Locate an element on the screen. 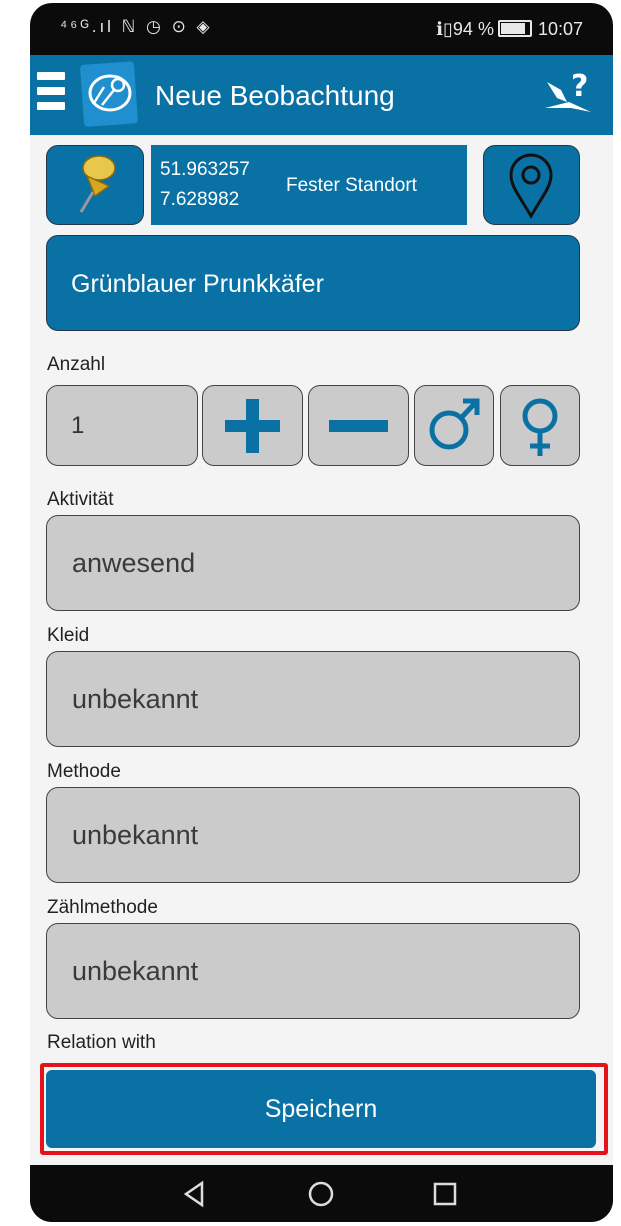  minus-icon is located at coordinates (358, 426).